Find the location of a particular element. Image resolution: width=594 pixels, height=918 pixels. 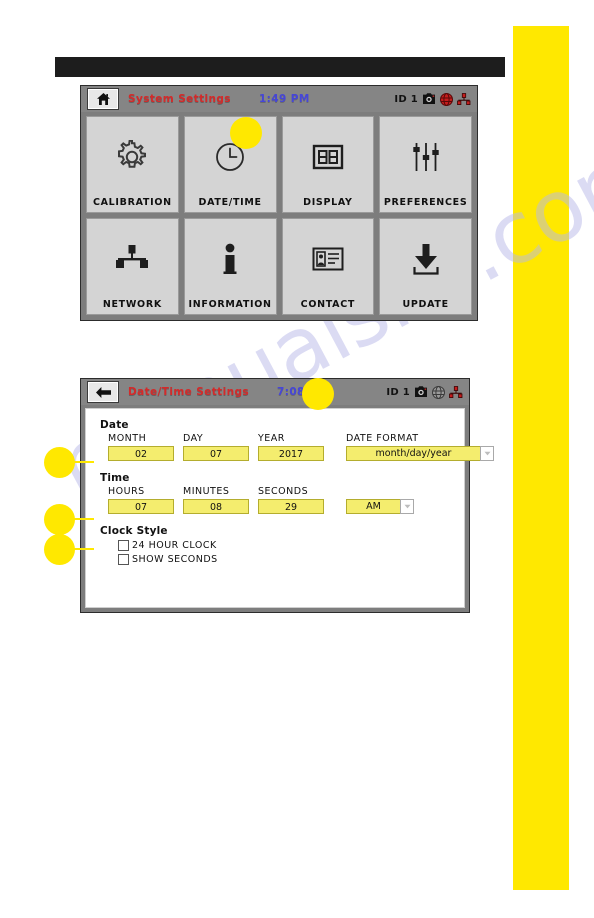

home-icon is located at coordinates (103, 99).